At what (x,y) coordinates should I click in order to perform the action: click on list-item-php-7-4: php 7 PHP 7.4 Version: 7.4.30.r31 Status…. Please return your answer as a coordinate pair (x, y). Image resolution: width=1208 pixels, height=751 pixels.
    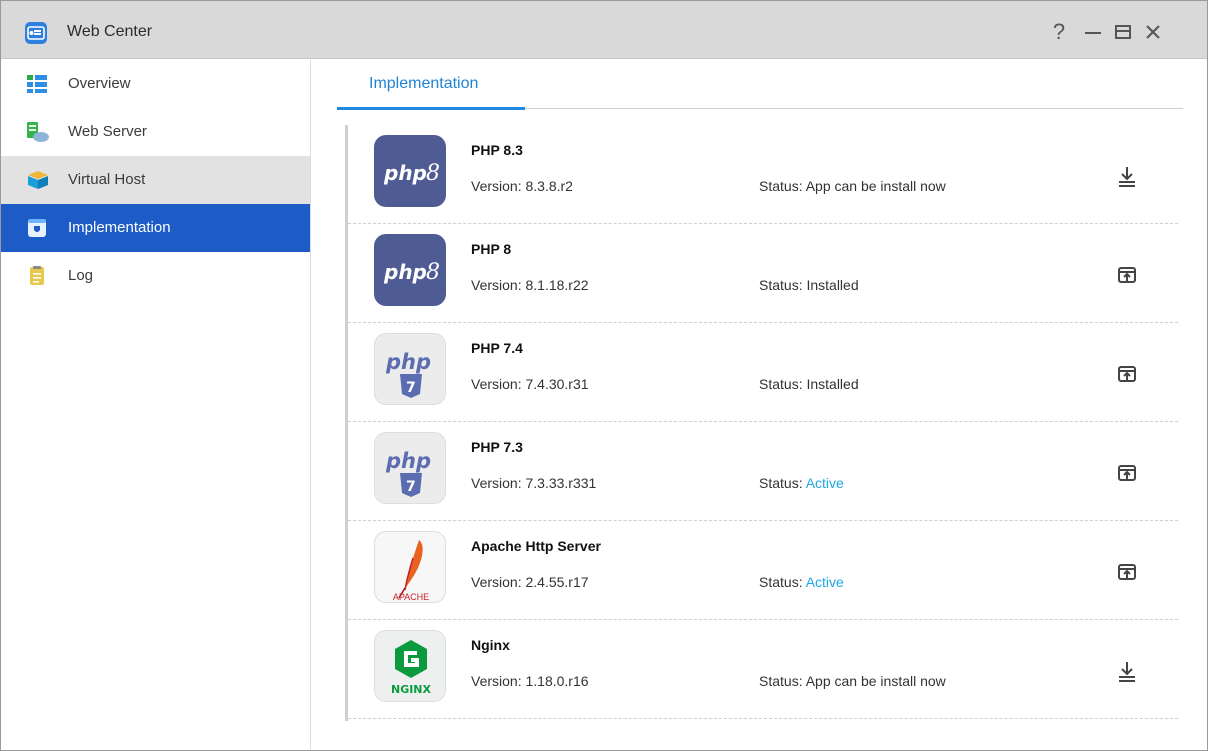
    Looking at the image, I should click on (763, 372).